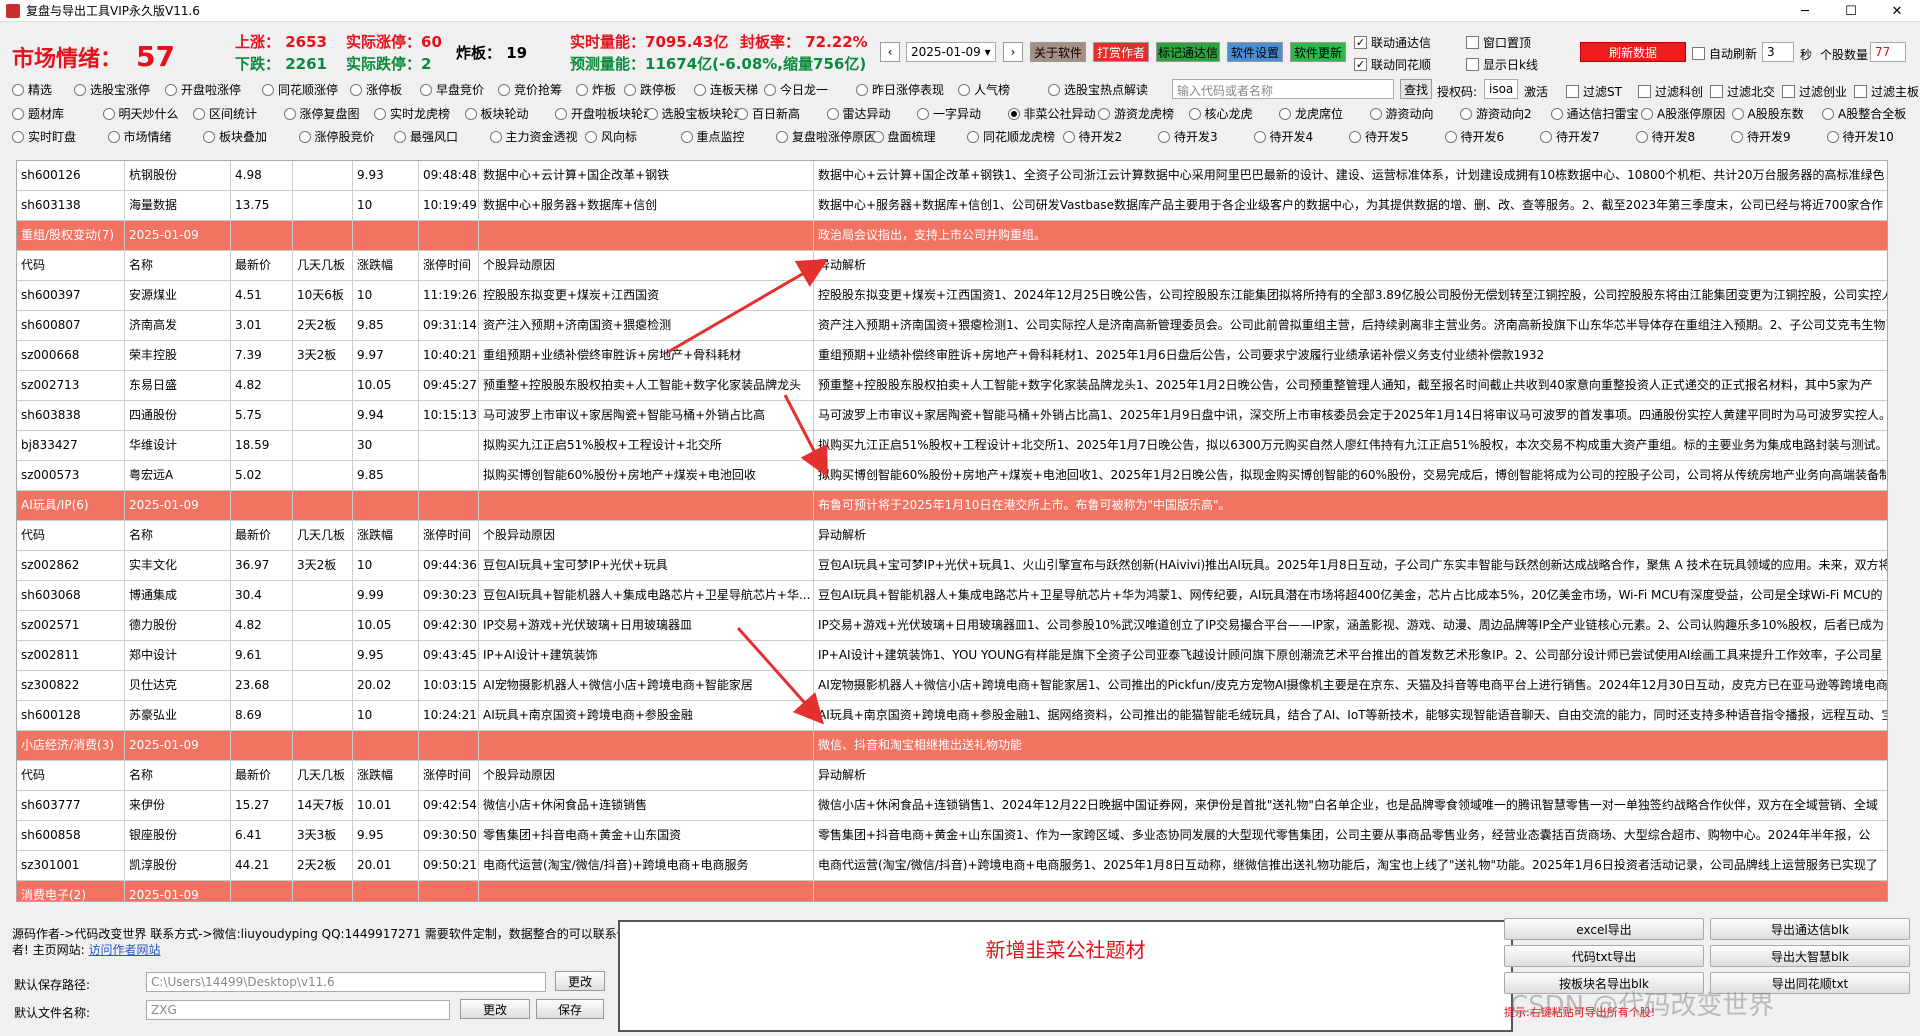  I want to click on radio-row3-11: 待开发2, so click(1092, 136).